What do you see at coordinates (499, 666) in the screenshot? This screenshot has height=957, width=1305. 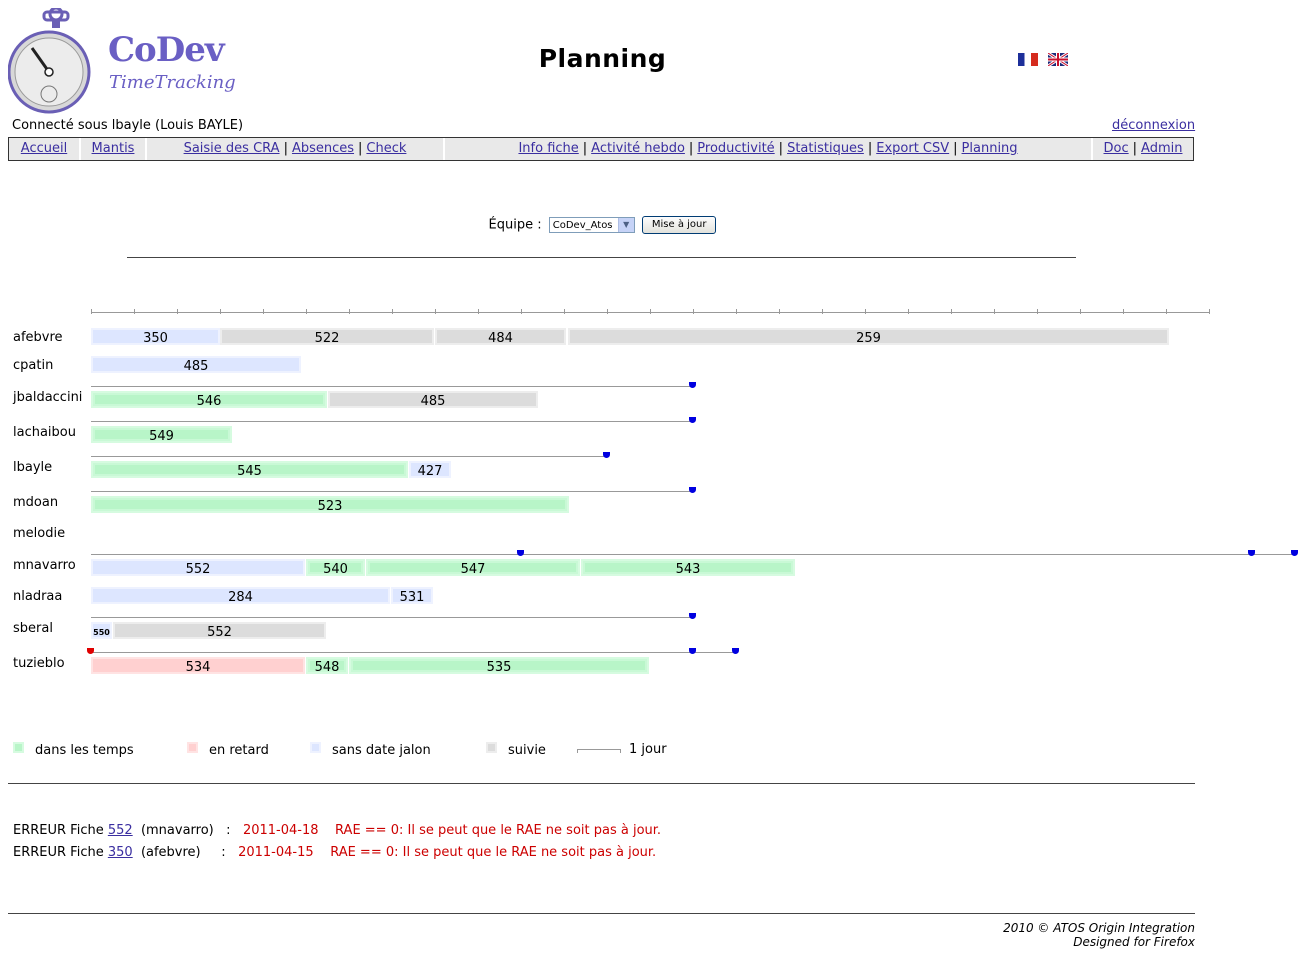 I see `task-bar-535: 535` at bounding box center [499, 666].